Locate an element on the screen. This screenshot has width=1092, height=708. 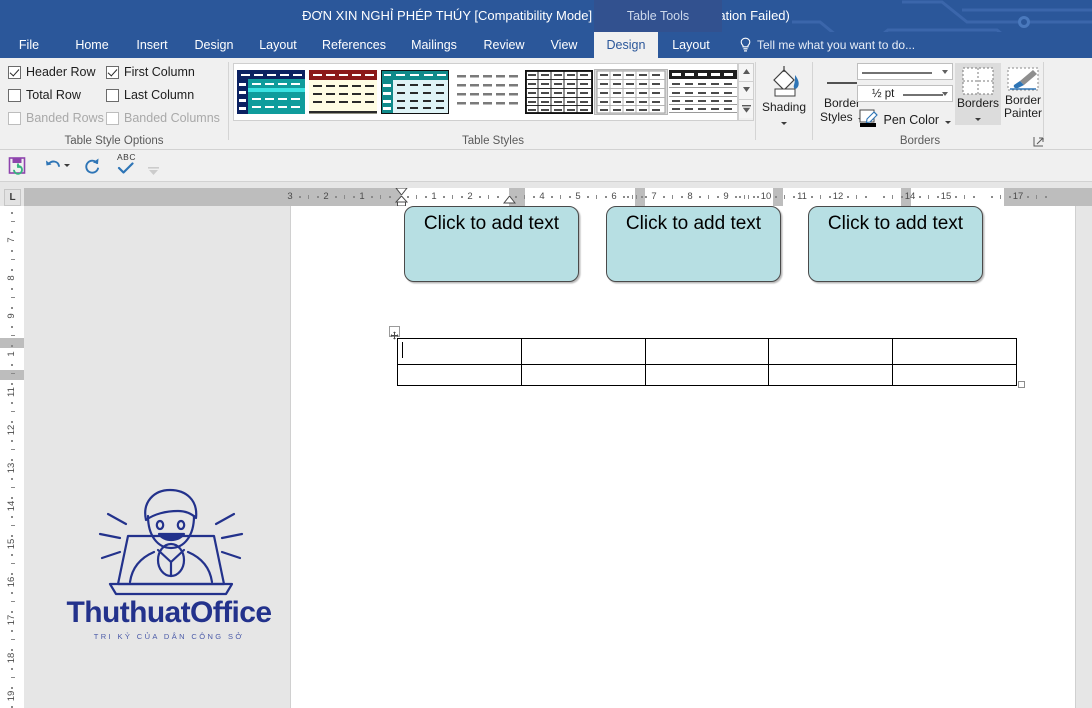
undo-icon is located at coordinates (57, 168).